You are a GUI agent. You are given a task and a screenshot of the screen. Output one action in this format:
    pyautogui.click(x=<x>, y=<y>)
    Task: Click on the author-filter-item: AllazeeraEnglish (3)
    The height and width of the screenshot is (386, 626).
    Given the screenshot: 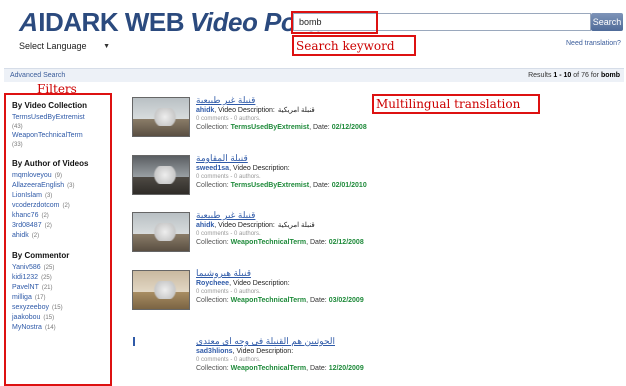 What is the action you would take?
    pyautogui.click(x=58, y=186)
    